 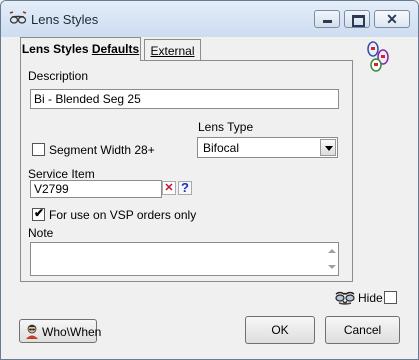 What do you see at coordinates (332, 267) in the screenshot?
I see `scroll-down-icon` at bounding box center [332, 267].